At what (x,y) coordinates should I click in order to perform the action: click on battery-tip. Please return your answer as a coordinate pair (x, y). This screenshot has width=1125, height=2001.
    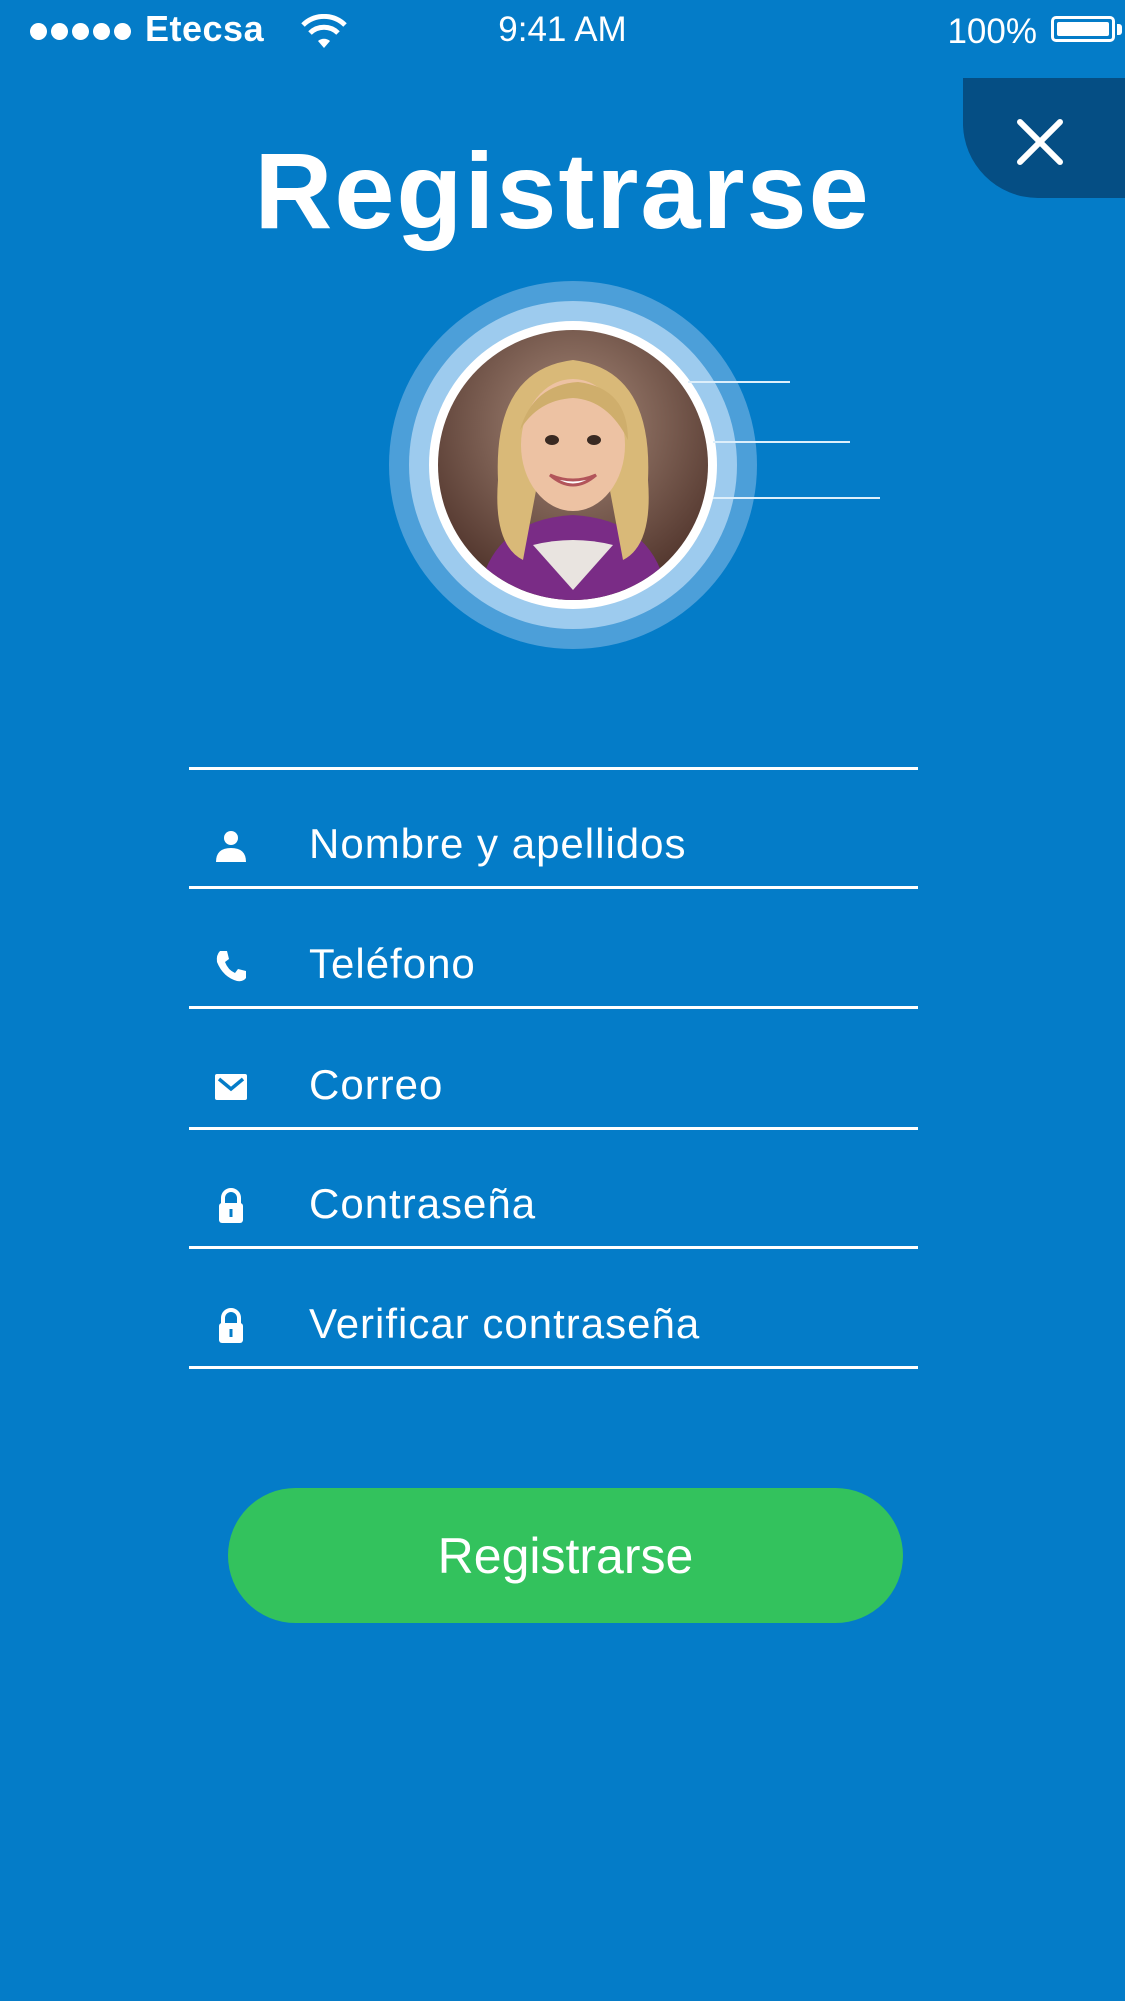
    Looking at the image, I should click on (1119, 29).